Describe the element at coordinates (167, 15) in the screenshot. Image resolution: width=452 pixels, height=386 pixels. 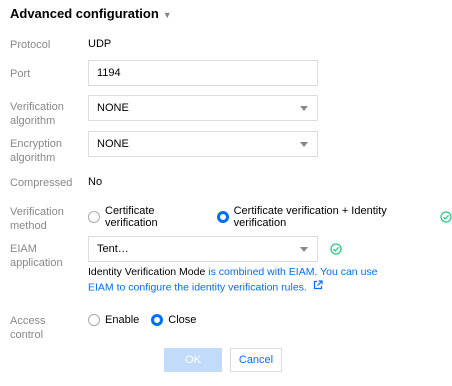
I see `caret-down-icon: ▼` at that location.